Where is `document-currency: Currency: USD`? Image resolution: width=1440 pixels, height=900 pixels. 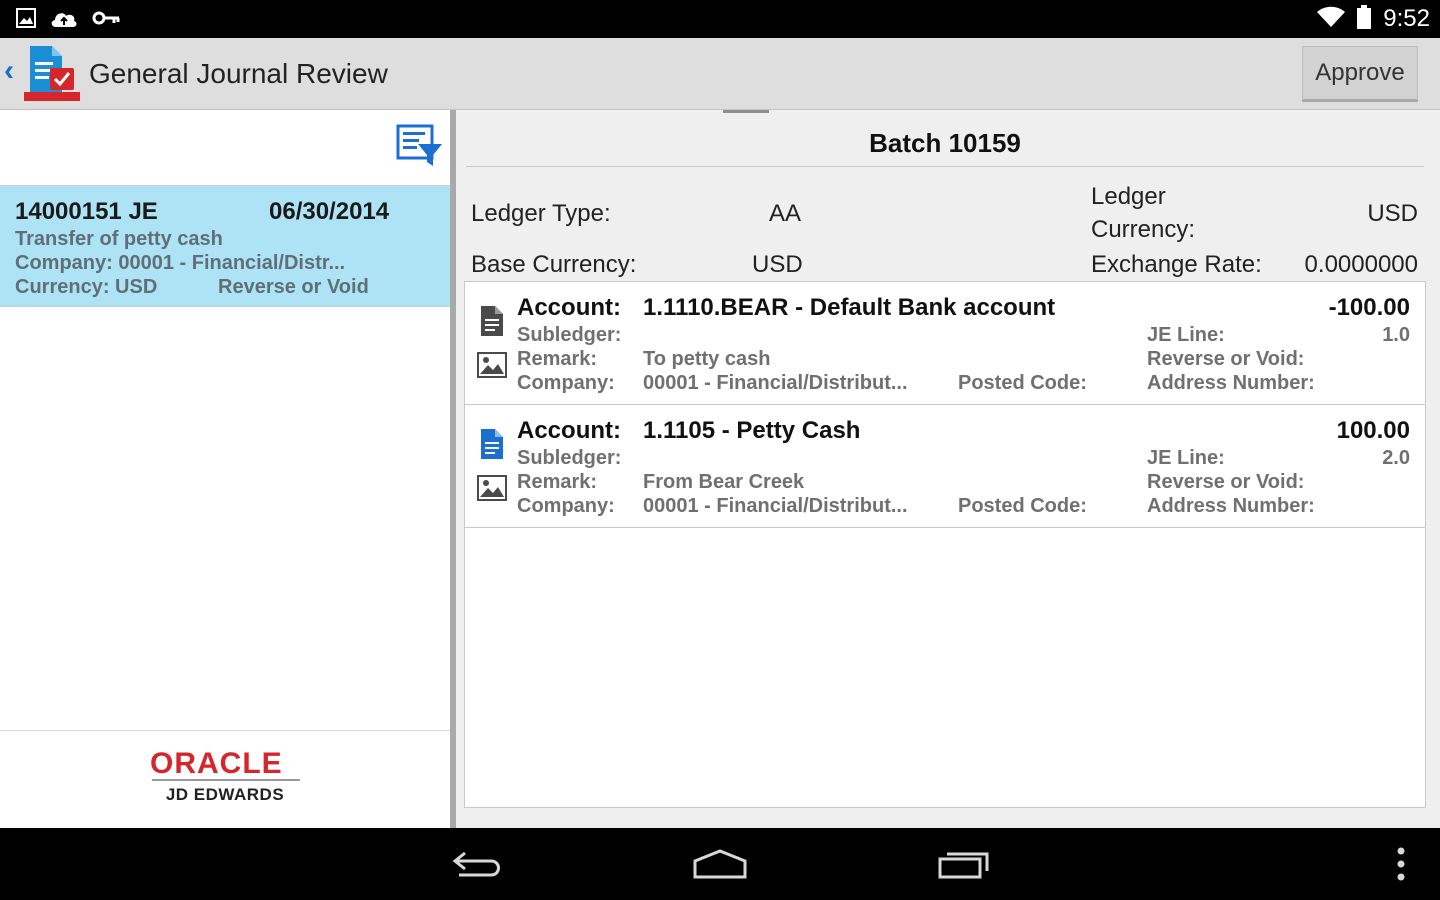 document-currency: Currency: USD is located at coordinates (86, 287).